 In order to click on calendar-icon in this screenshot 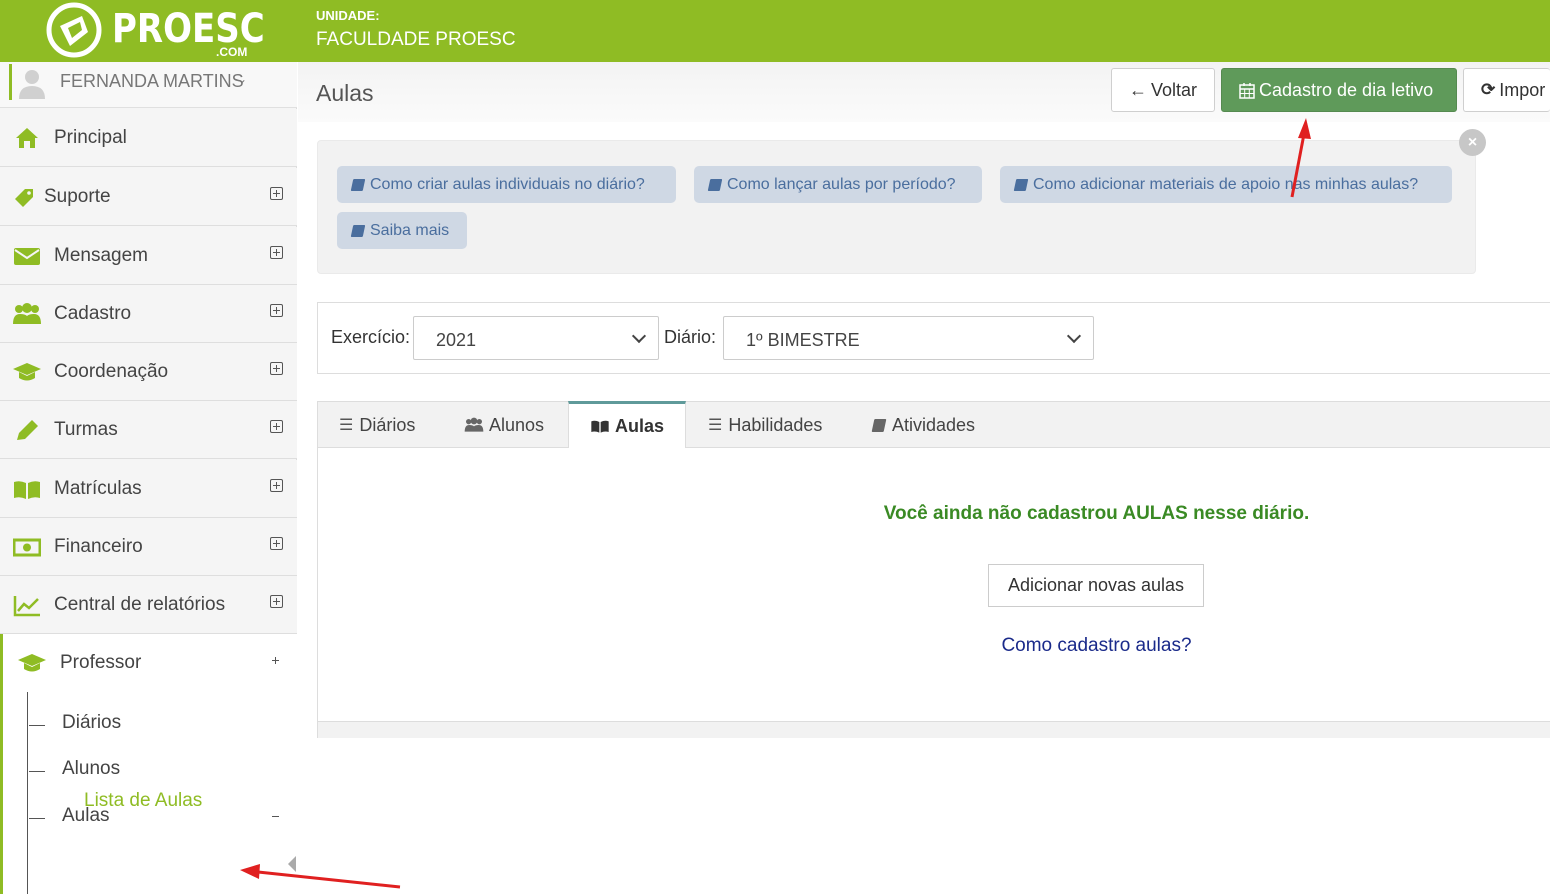, I will do `click(1247, 90)`.